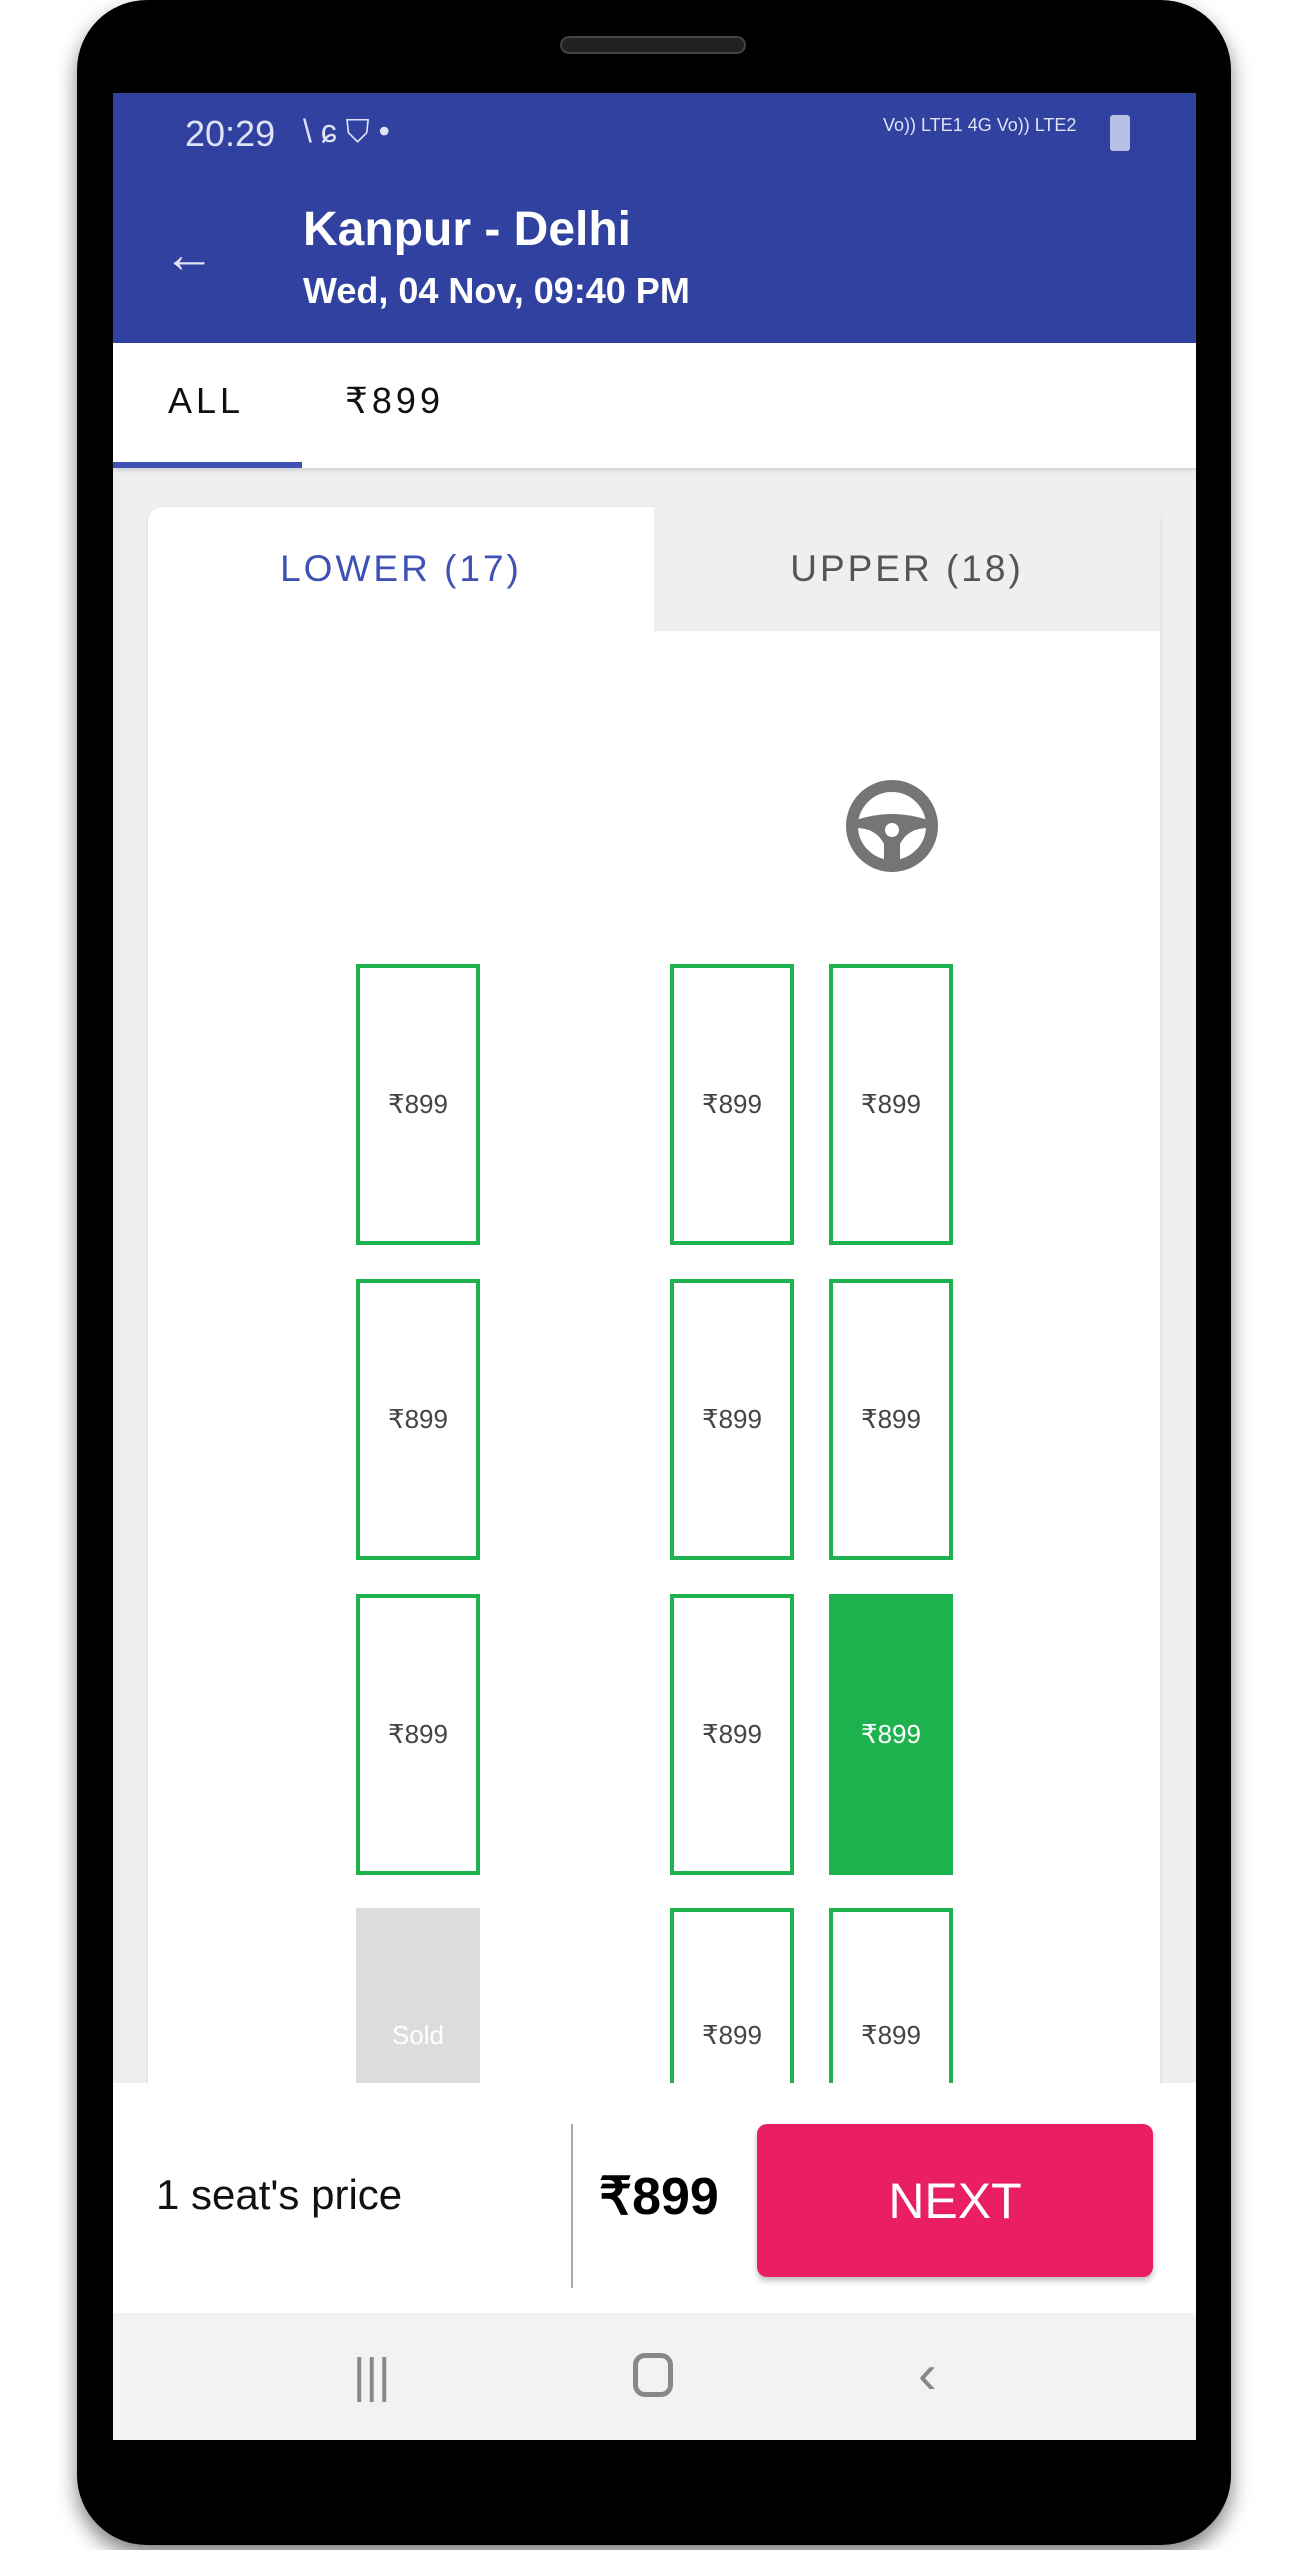 The image size is (1305, 2550). What do you see at coordinates (891, 1734) in the screenshot?
I see `seat-selected: ₹899` at bounding box center [891, 1734].